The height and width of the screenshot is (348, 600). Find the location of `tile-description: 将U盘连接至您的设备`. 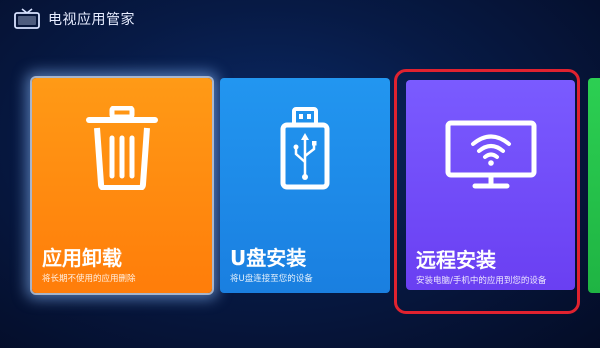

tile-description: 将U盘连接至您的设备 is located at coordinates (271, 279).